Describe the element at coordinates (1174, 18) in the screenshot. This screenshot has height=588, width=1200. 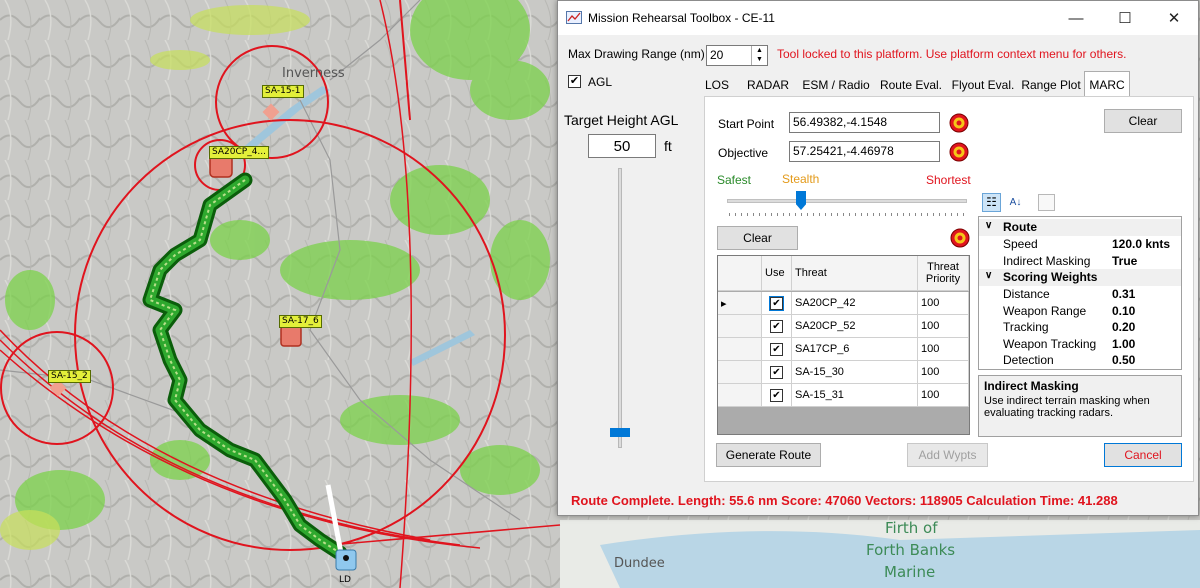
I see `close-button: ✕` at that location.